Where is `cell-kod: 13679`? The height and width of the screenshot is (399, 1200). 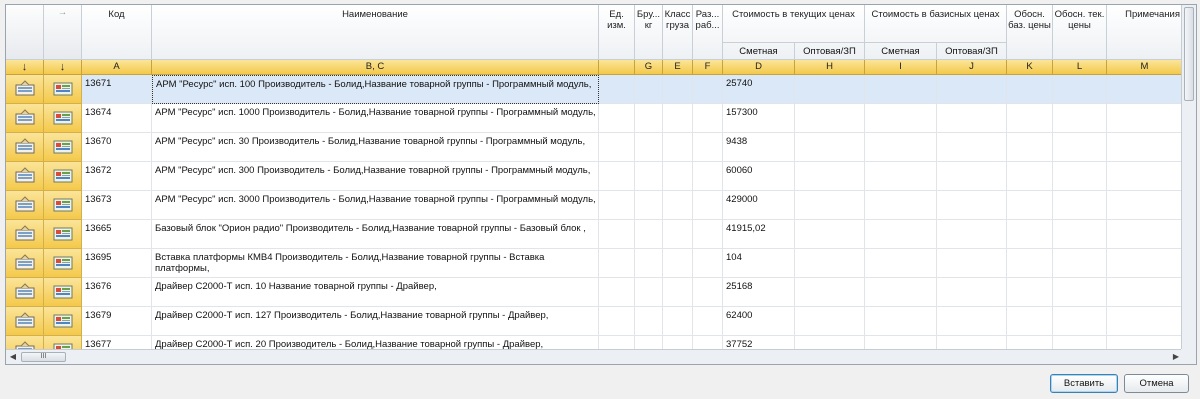
cell-kod: 13679 is located at coordinates (117, 321).